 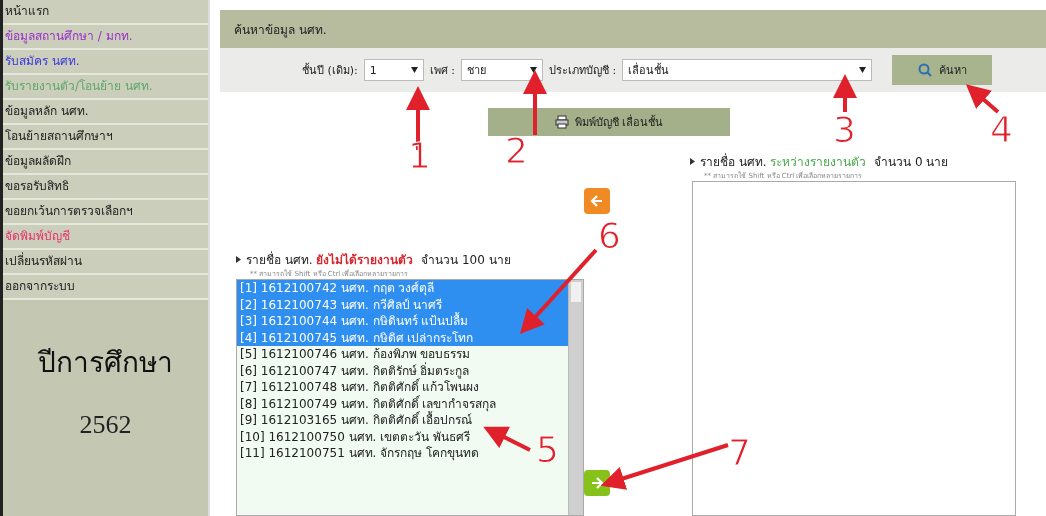 I want to click on header-title: ค้นหาข้อมูล นศท., so click(x=280, y=30).